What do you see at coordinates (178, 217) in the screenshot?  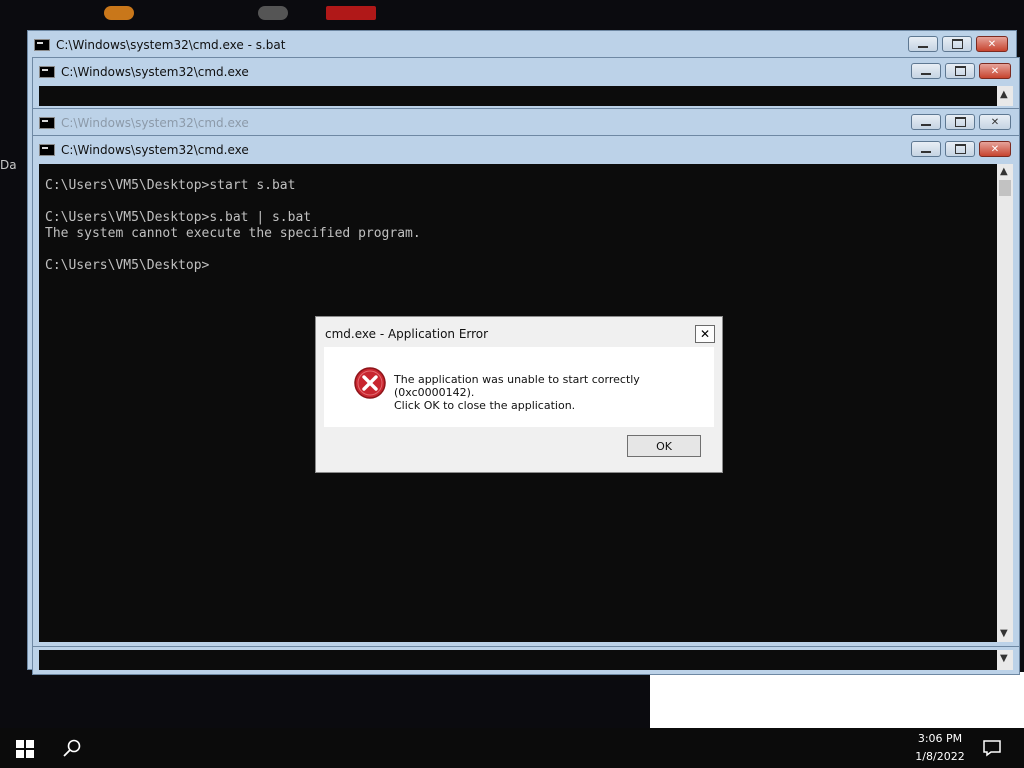 I see `terminal-line: C:\Users\VM5\Desktop>s.bat | s.bat` at bounding box center [178, 217].